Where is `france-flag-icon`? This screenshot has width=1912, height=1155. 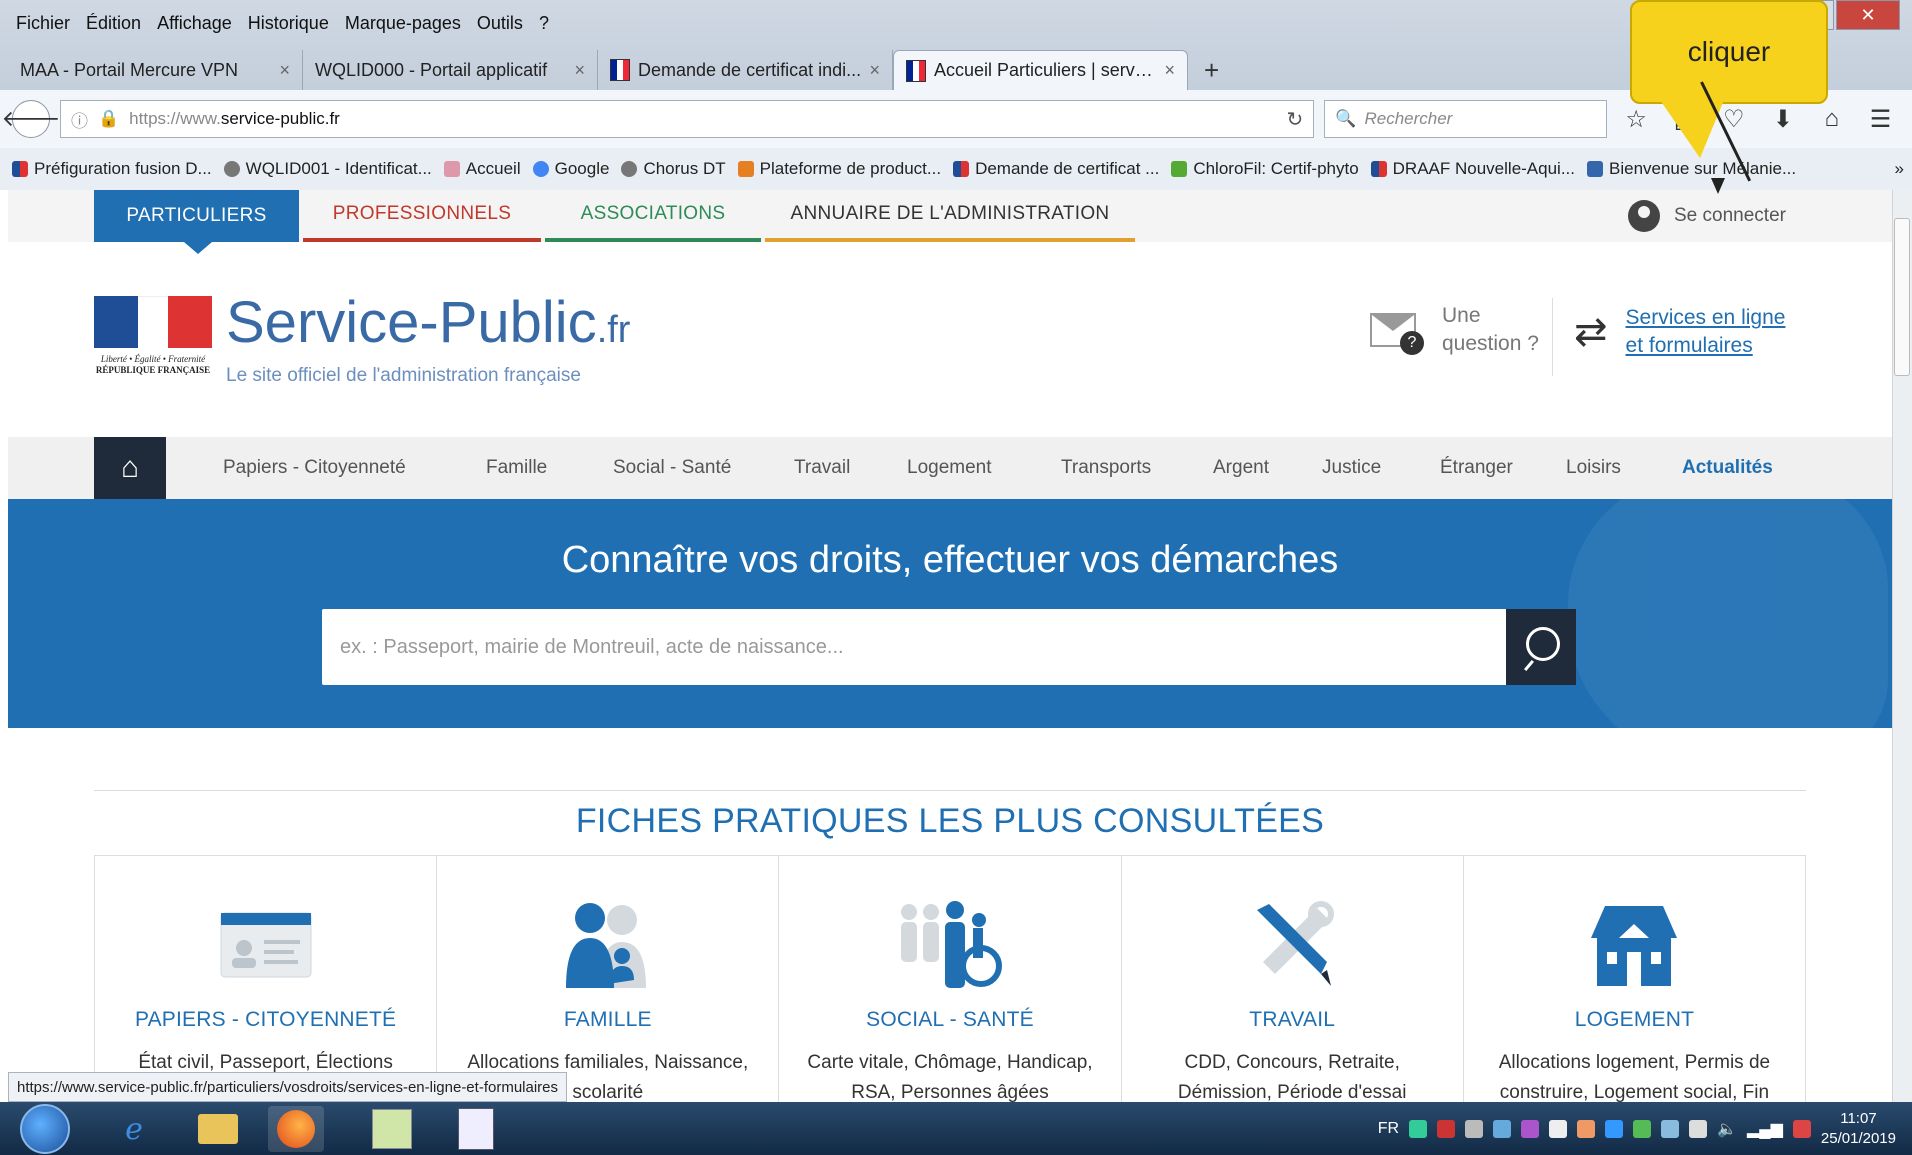 france-flag-icon is located at coordinates (916, 70).